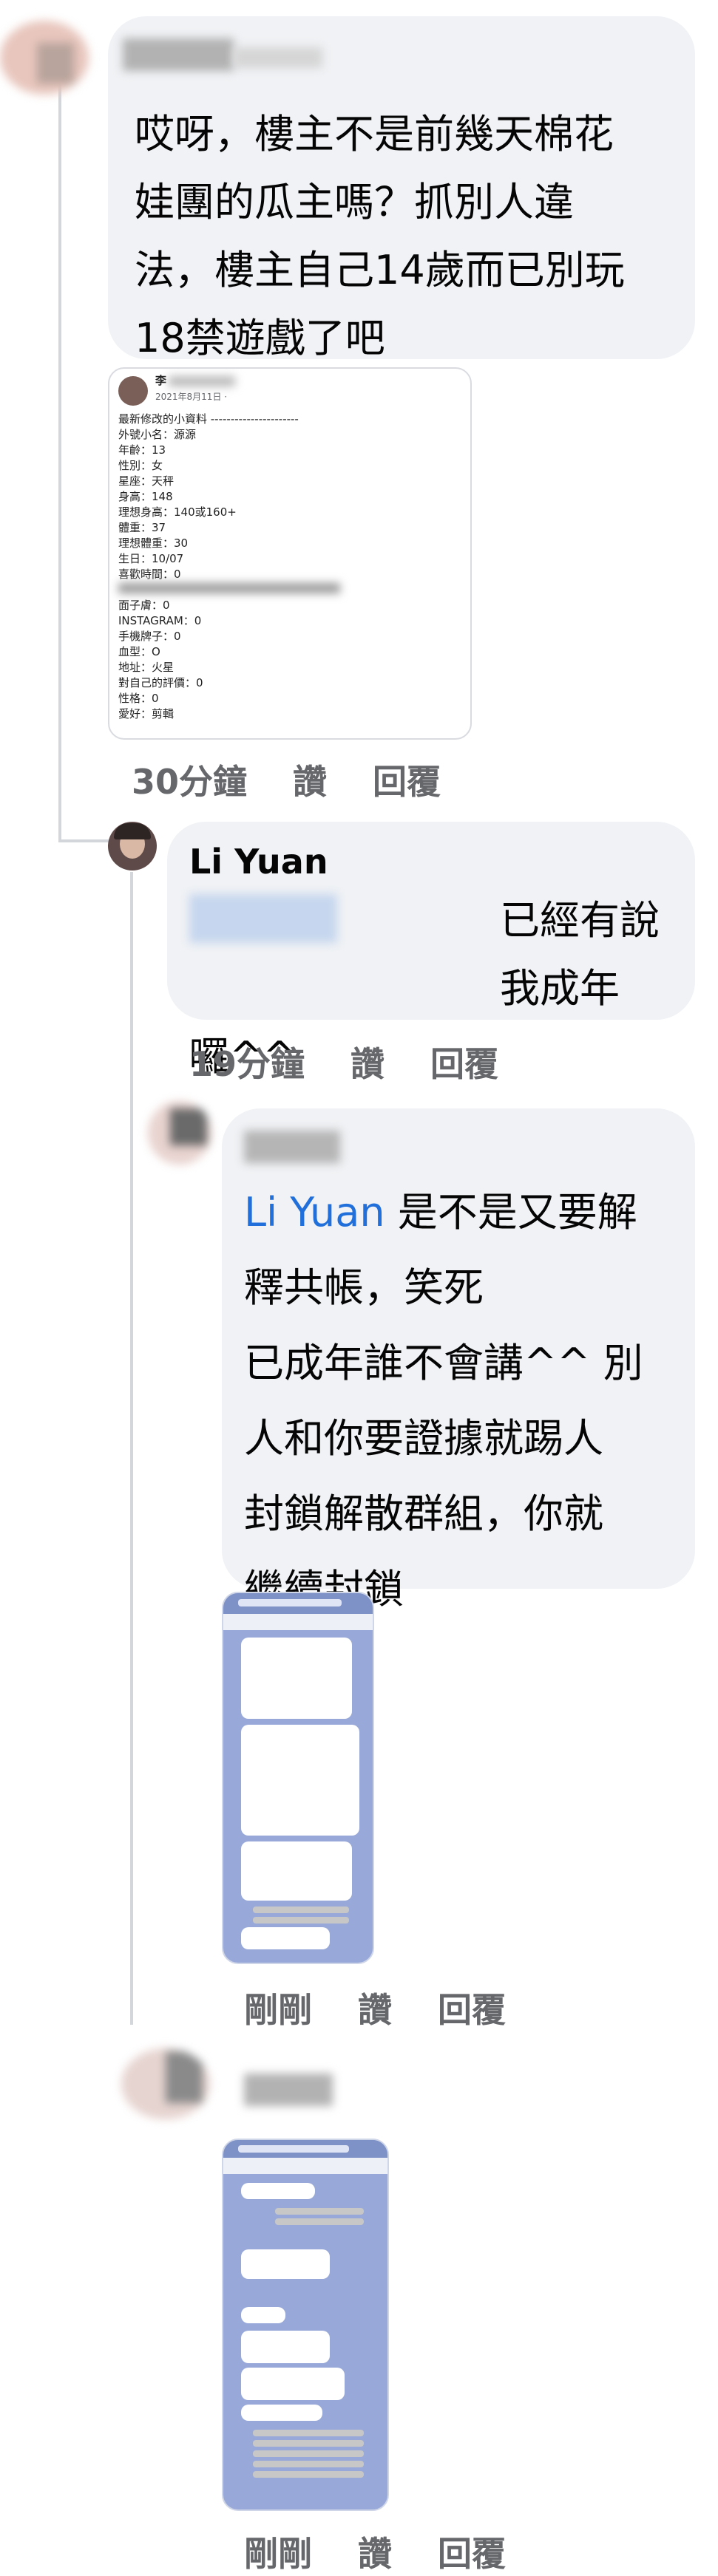 The image size is (718, 2576). What do you see at coordinates (190, 782) in the screenshot?
I see `timestamp: 30分鐘` at bounding box center [190, 782].